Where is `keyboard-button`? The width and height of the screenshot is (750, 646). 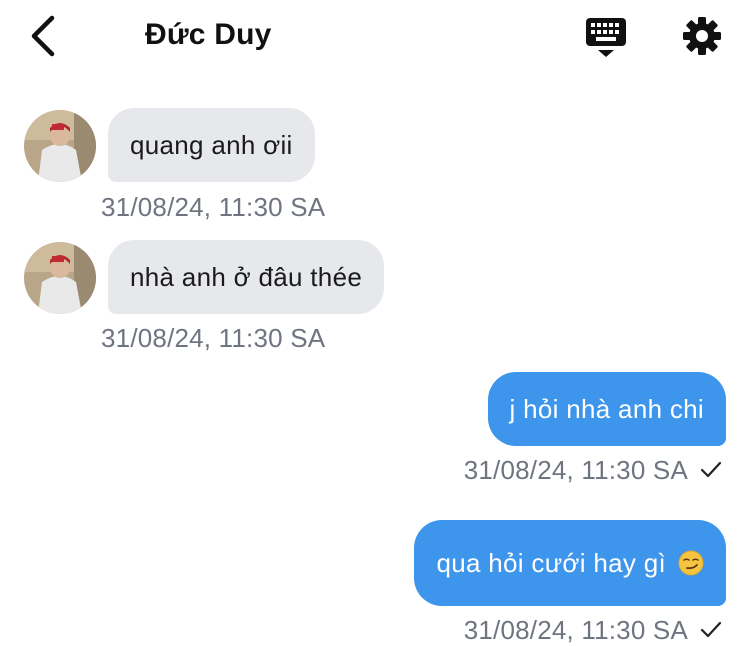 keyboard-button is located at coordinates (606, 38).